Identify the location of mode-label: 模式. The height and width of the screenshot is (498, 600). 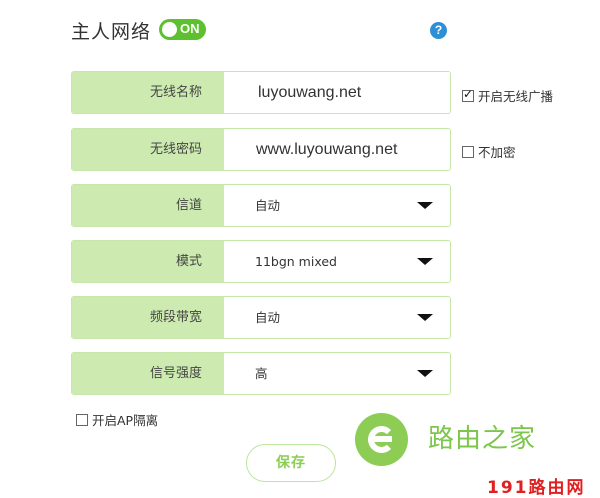
(148, 261).